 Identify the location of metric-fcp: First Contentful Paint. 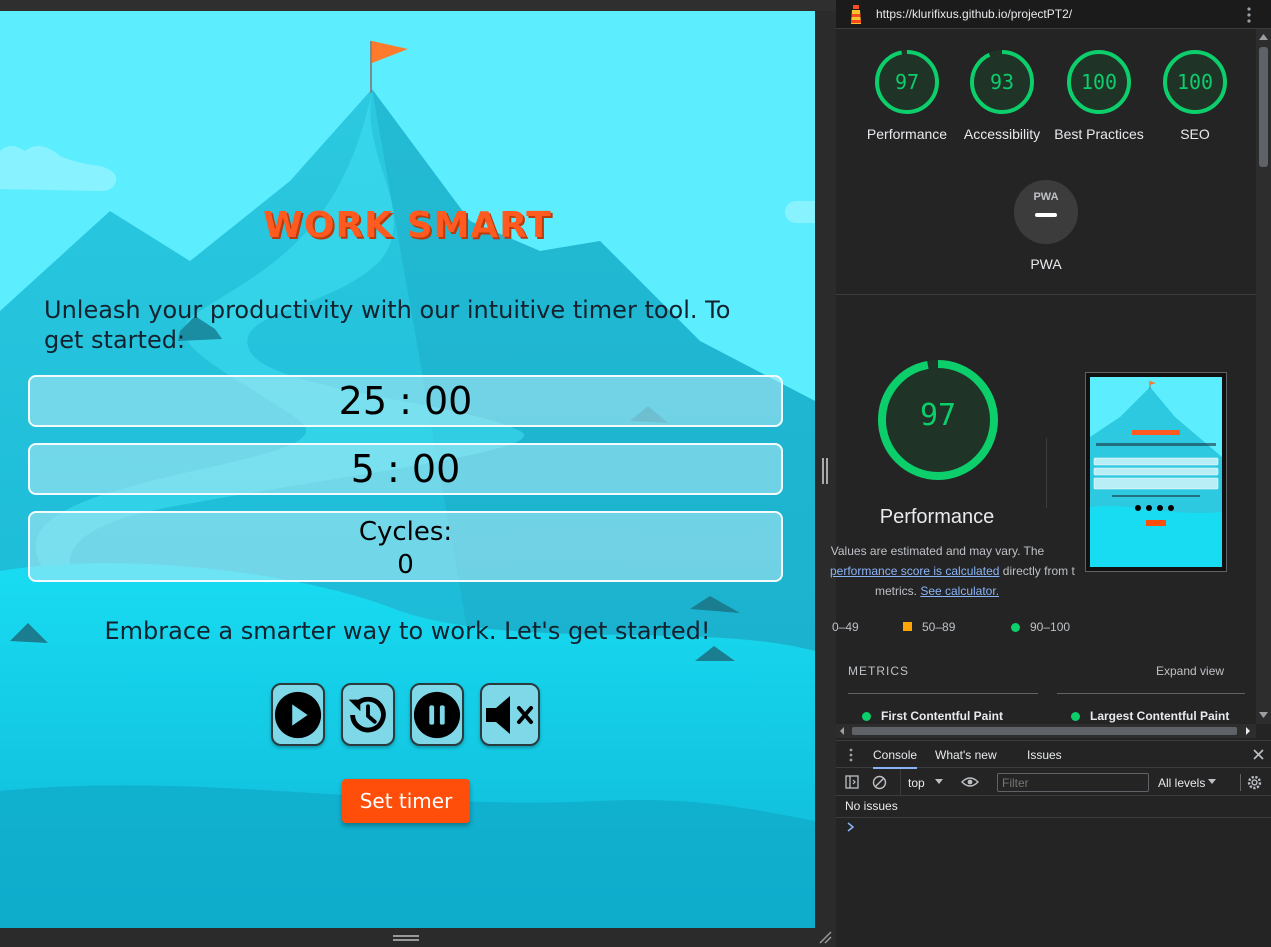
(932, 716).